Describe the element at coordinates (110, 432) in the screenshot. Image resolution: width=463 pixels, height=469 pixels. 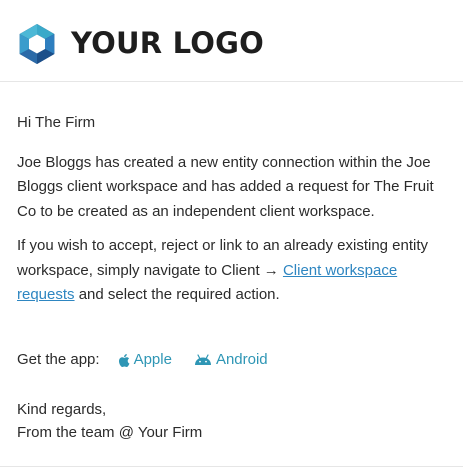
I see `signoff-signature: From the team @ Your Firm` at that location.